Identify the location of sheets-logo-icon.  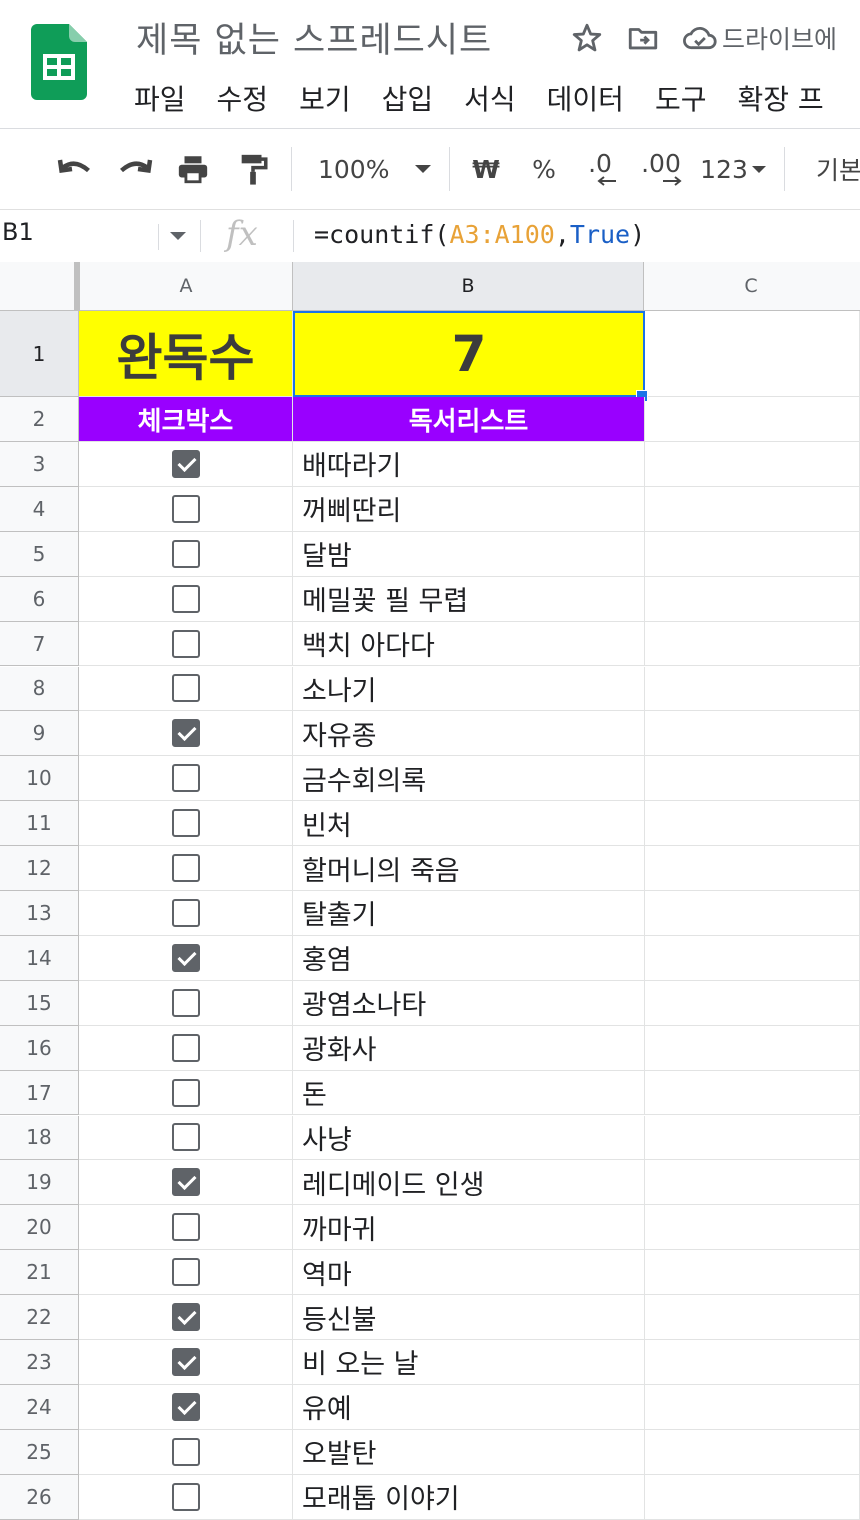
(59, 62).